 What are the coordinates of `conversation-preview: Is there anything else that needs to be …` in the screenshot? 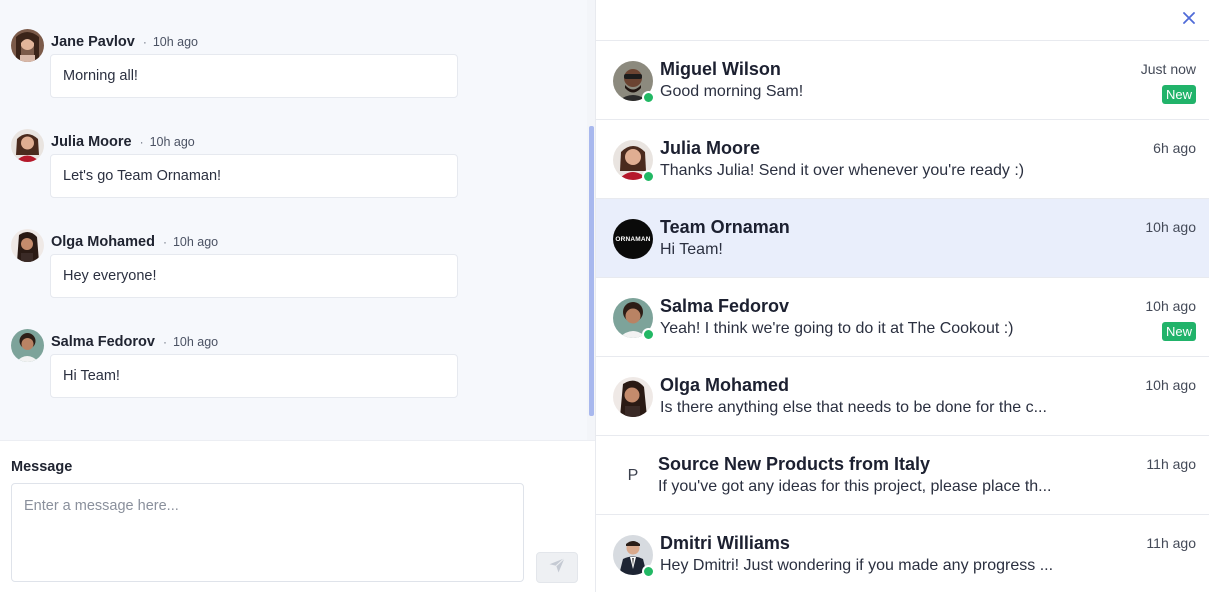 It's located at (853, 407).